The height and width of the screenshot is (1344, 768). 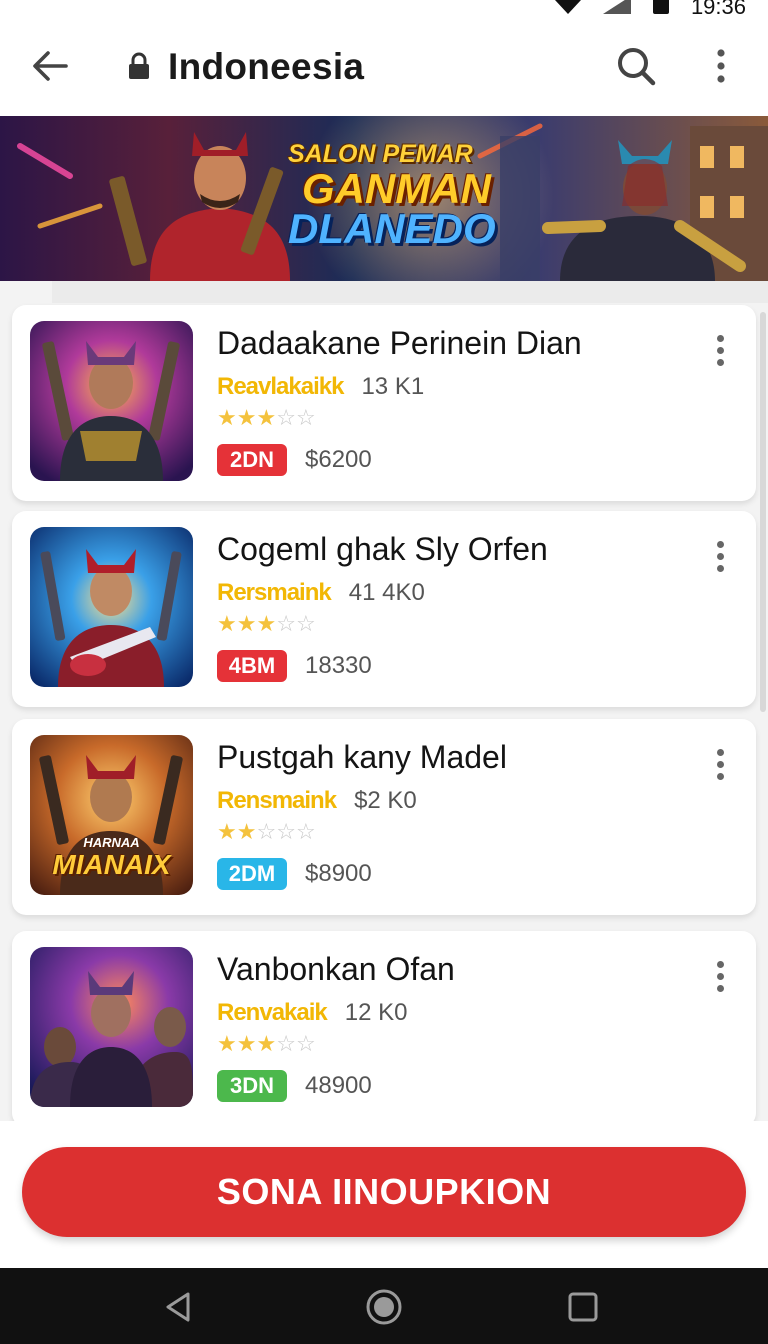 I want to click on price-label: 18330, so click(x=338, y=665).